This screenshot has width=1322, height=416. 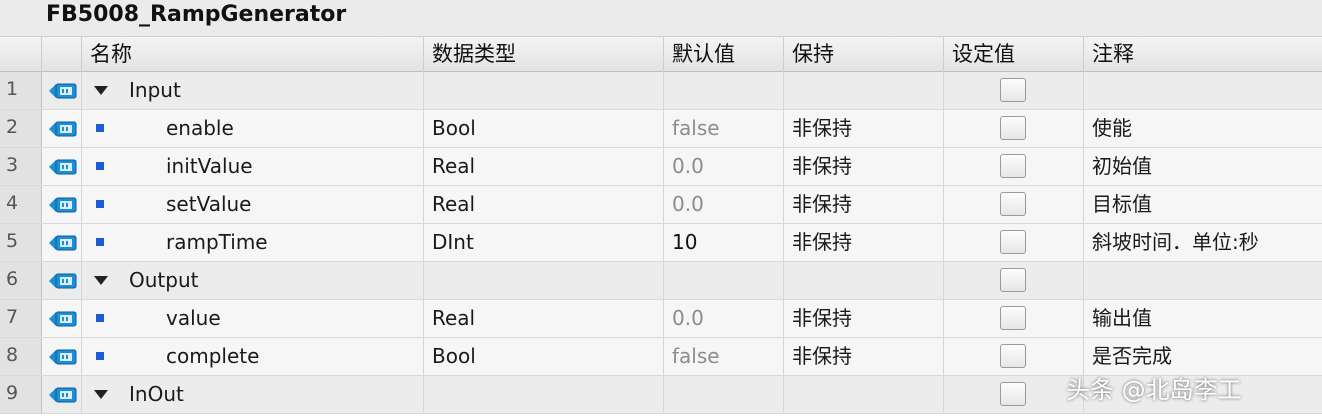 What do you see at coordinates (62, 54) in the screenshot?
I see `header-icon` at bounding box center [62, 54].